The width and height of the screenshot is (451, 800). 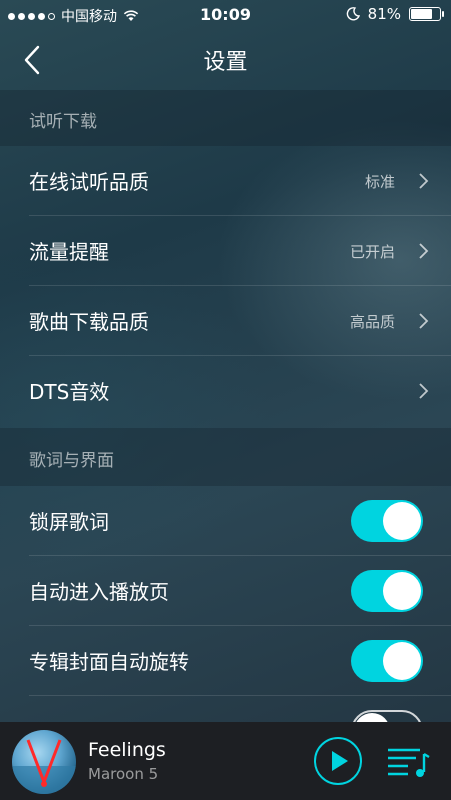 I want to click on song-title: Feelings, so click(x=127, y=750).